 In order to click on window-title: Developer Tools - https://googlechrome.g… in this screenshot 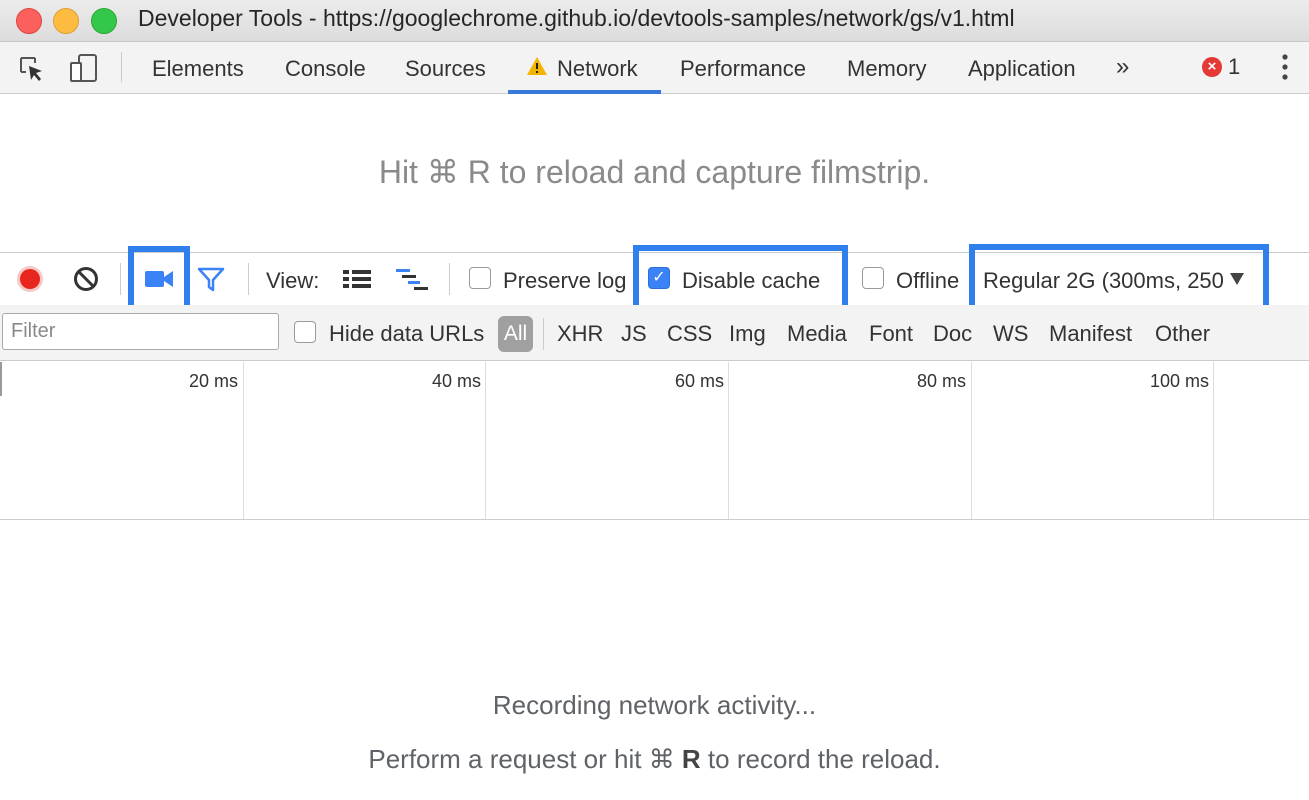, I will do `click(576, 18)`.